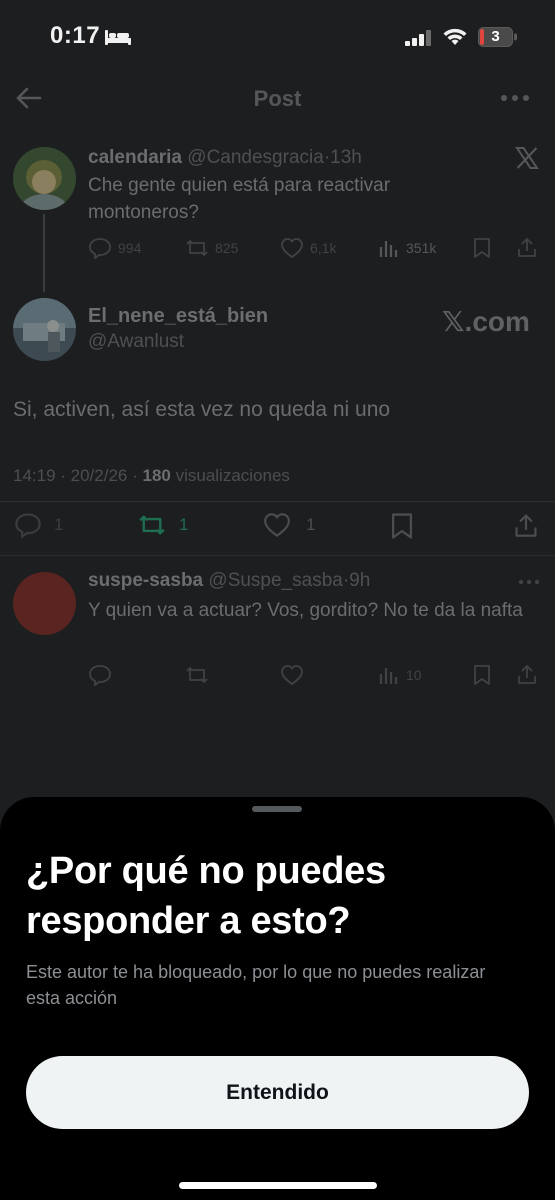 The height and width of the screenshot is (1200, 555). I want to click on tweet1-like-button: 6,1k, so click(308, 248).